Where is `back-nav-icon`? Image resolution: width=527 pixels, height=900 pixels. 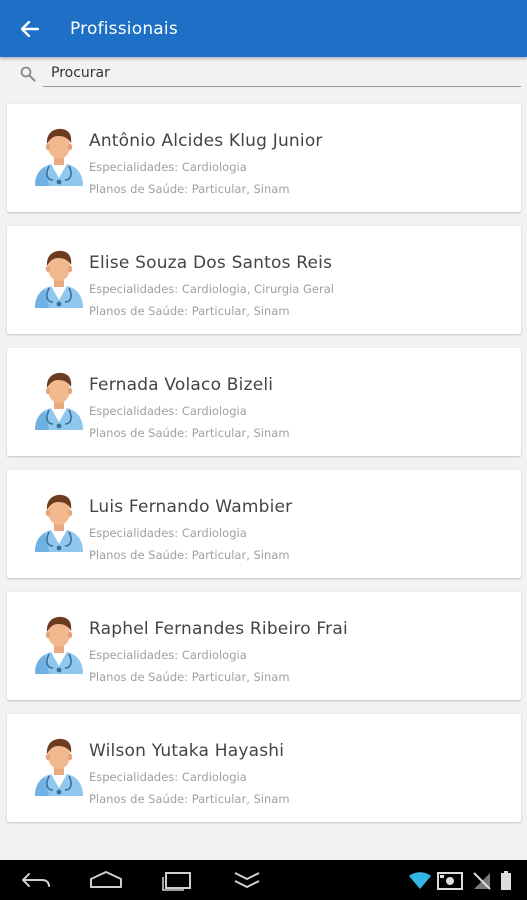
back-nav-icon is located at coordinates (36, 880).